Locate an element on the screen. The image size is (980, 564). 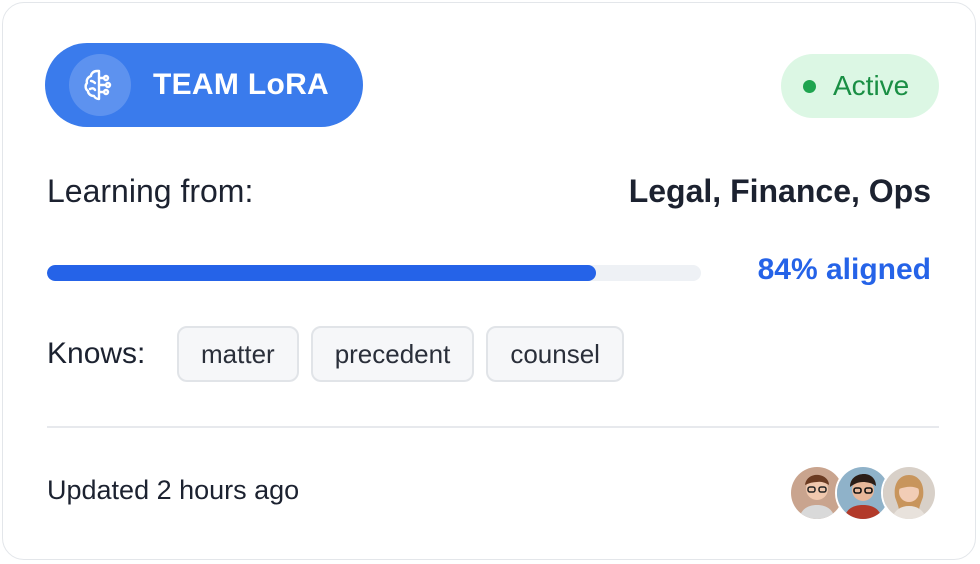
alignment-percent: 84% aligned is located at coordinates (844, 269).